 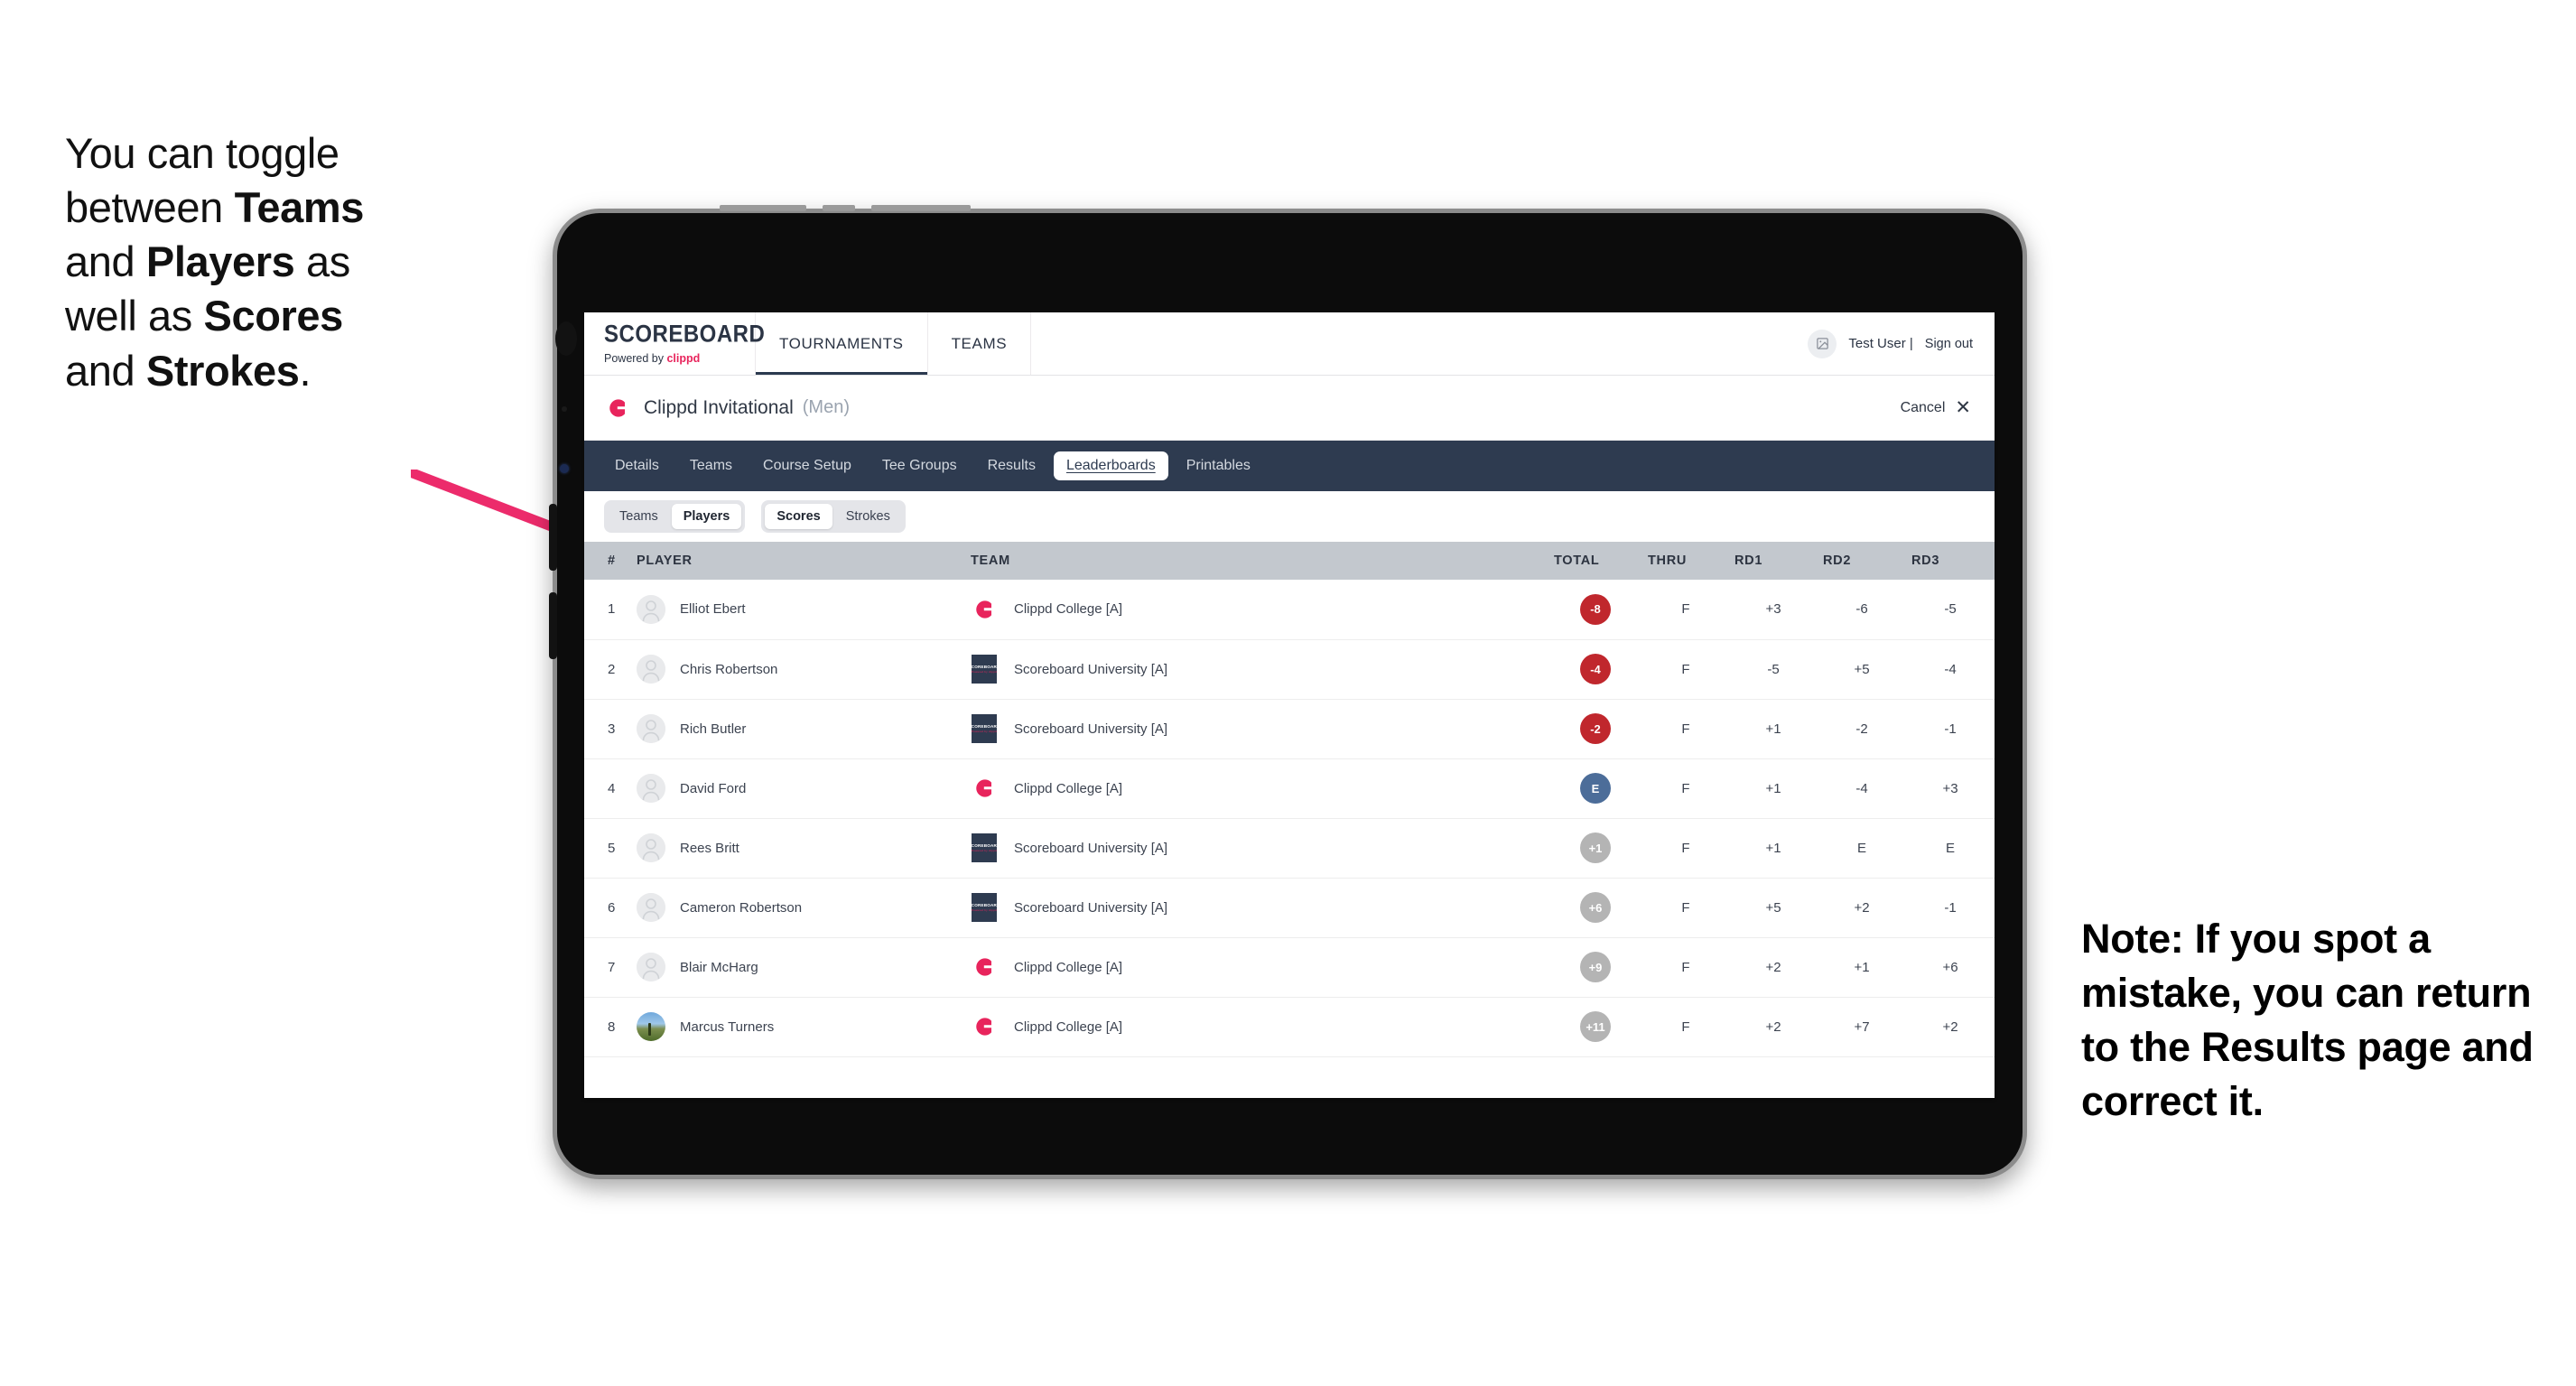 I want to click on metric-toggle-scores: Scores, so click(x=798, y=516).